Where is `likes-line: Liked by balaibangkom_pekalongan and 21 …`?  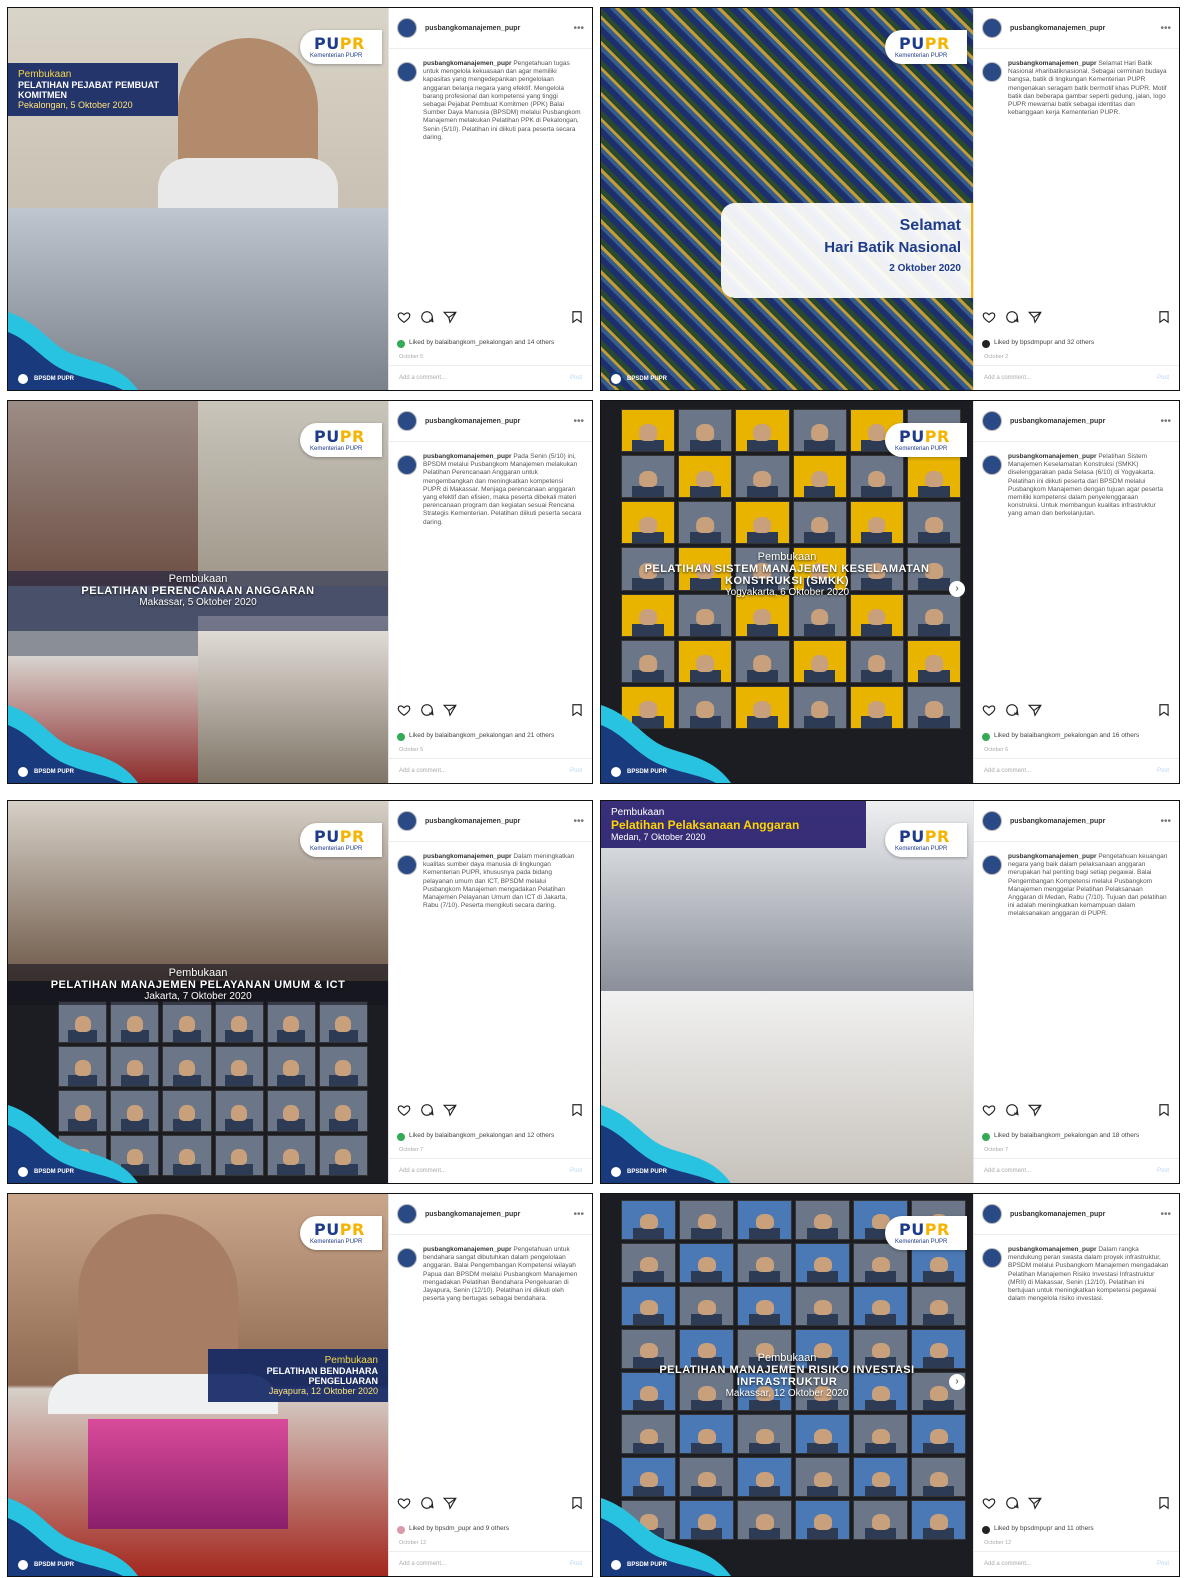 likes-line: Liked by balaibangkom_pekalongan and 21 … is located at coordinates (490, 736).